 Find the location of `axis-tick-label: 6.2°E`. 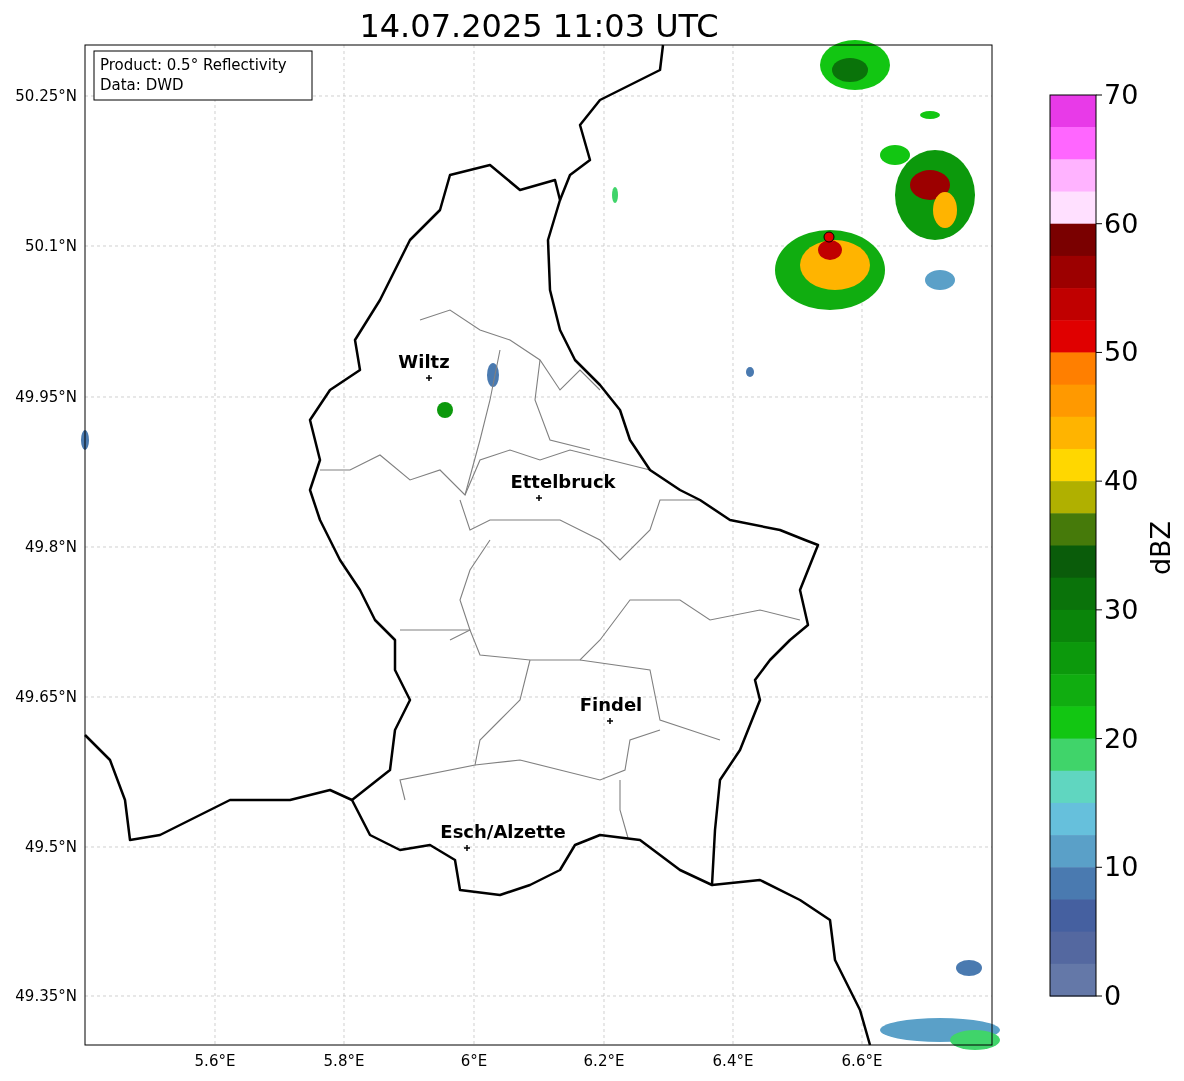

axis-tick-label: 6.2°E is located at coordinates (604, 1061).